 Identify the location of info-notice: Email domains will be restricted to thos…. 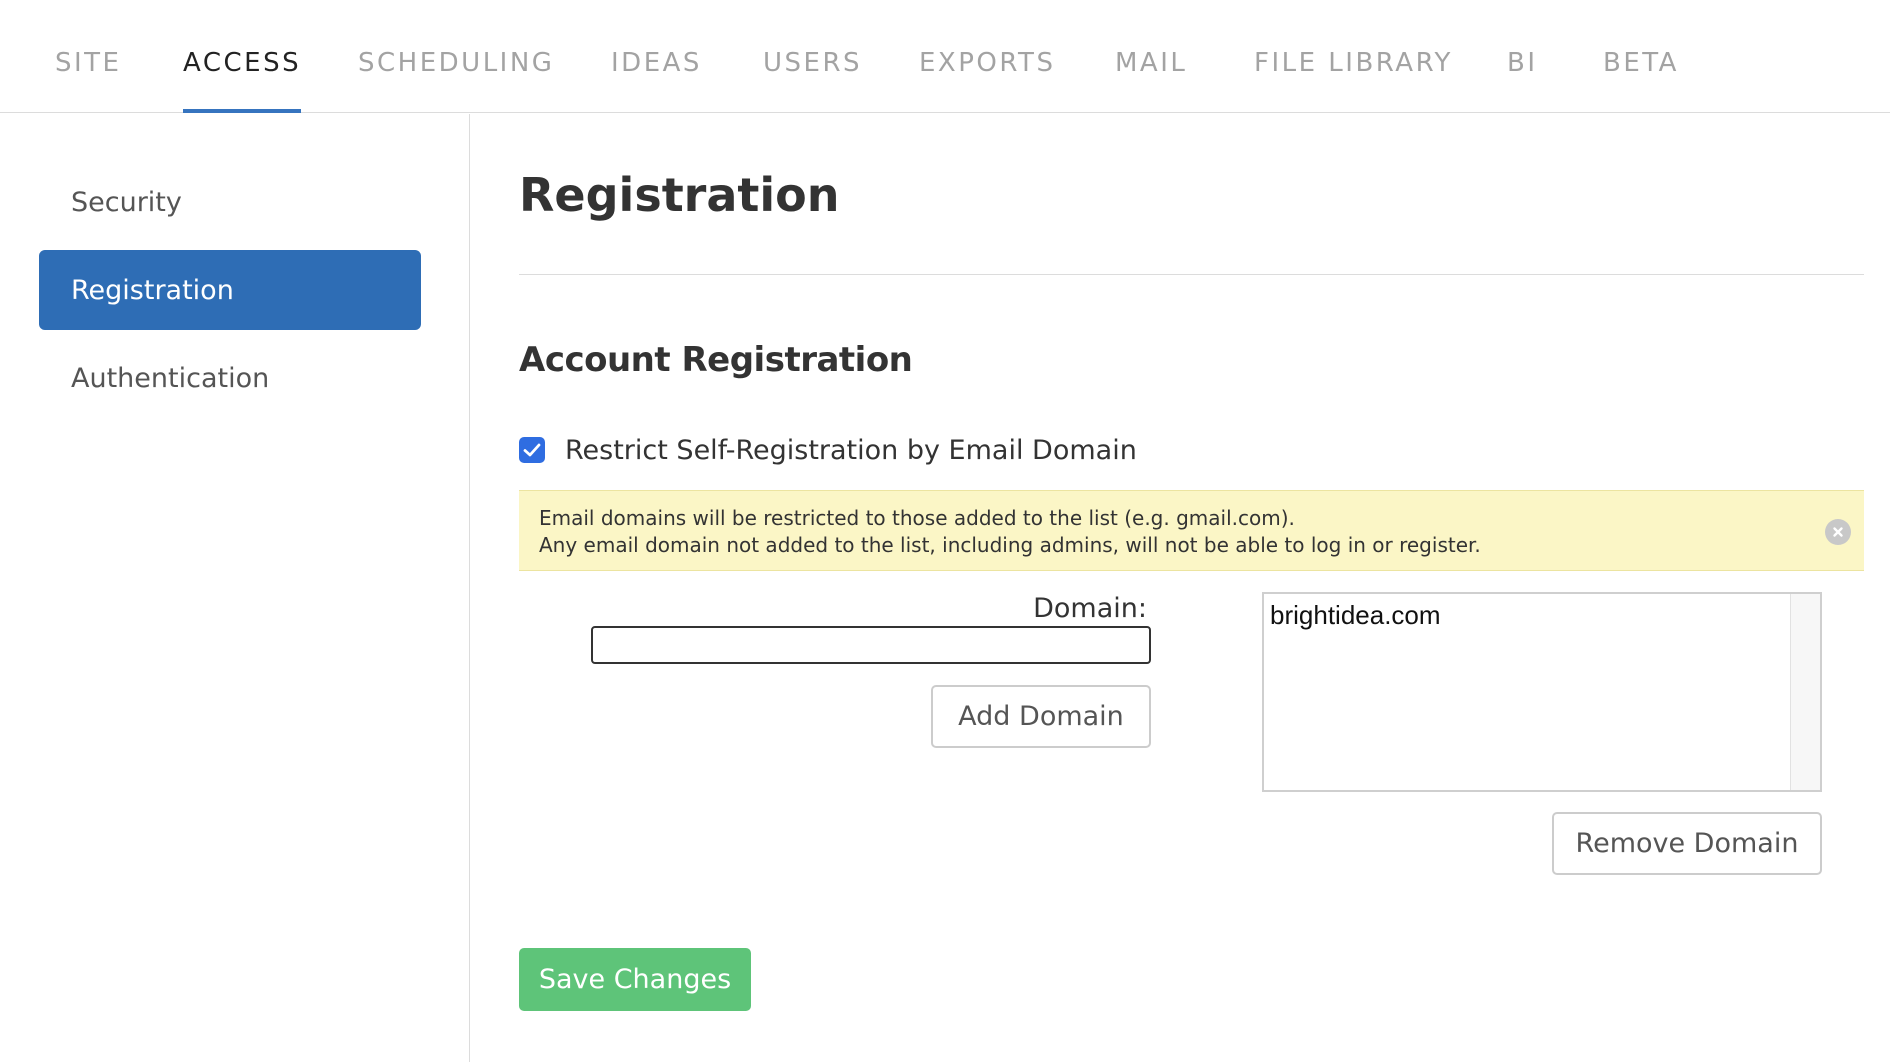
(1191, 530).